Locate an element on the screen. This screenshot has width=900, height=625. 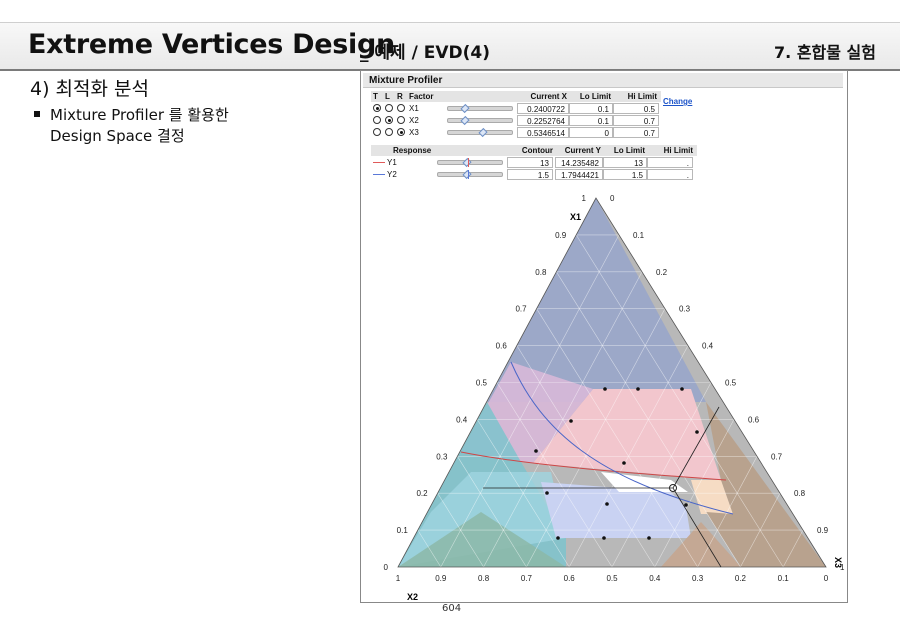
bullet-square-icon is located at coordinates (37, 114).